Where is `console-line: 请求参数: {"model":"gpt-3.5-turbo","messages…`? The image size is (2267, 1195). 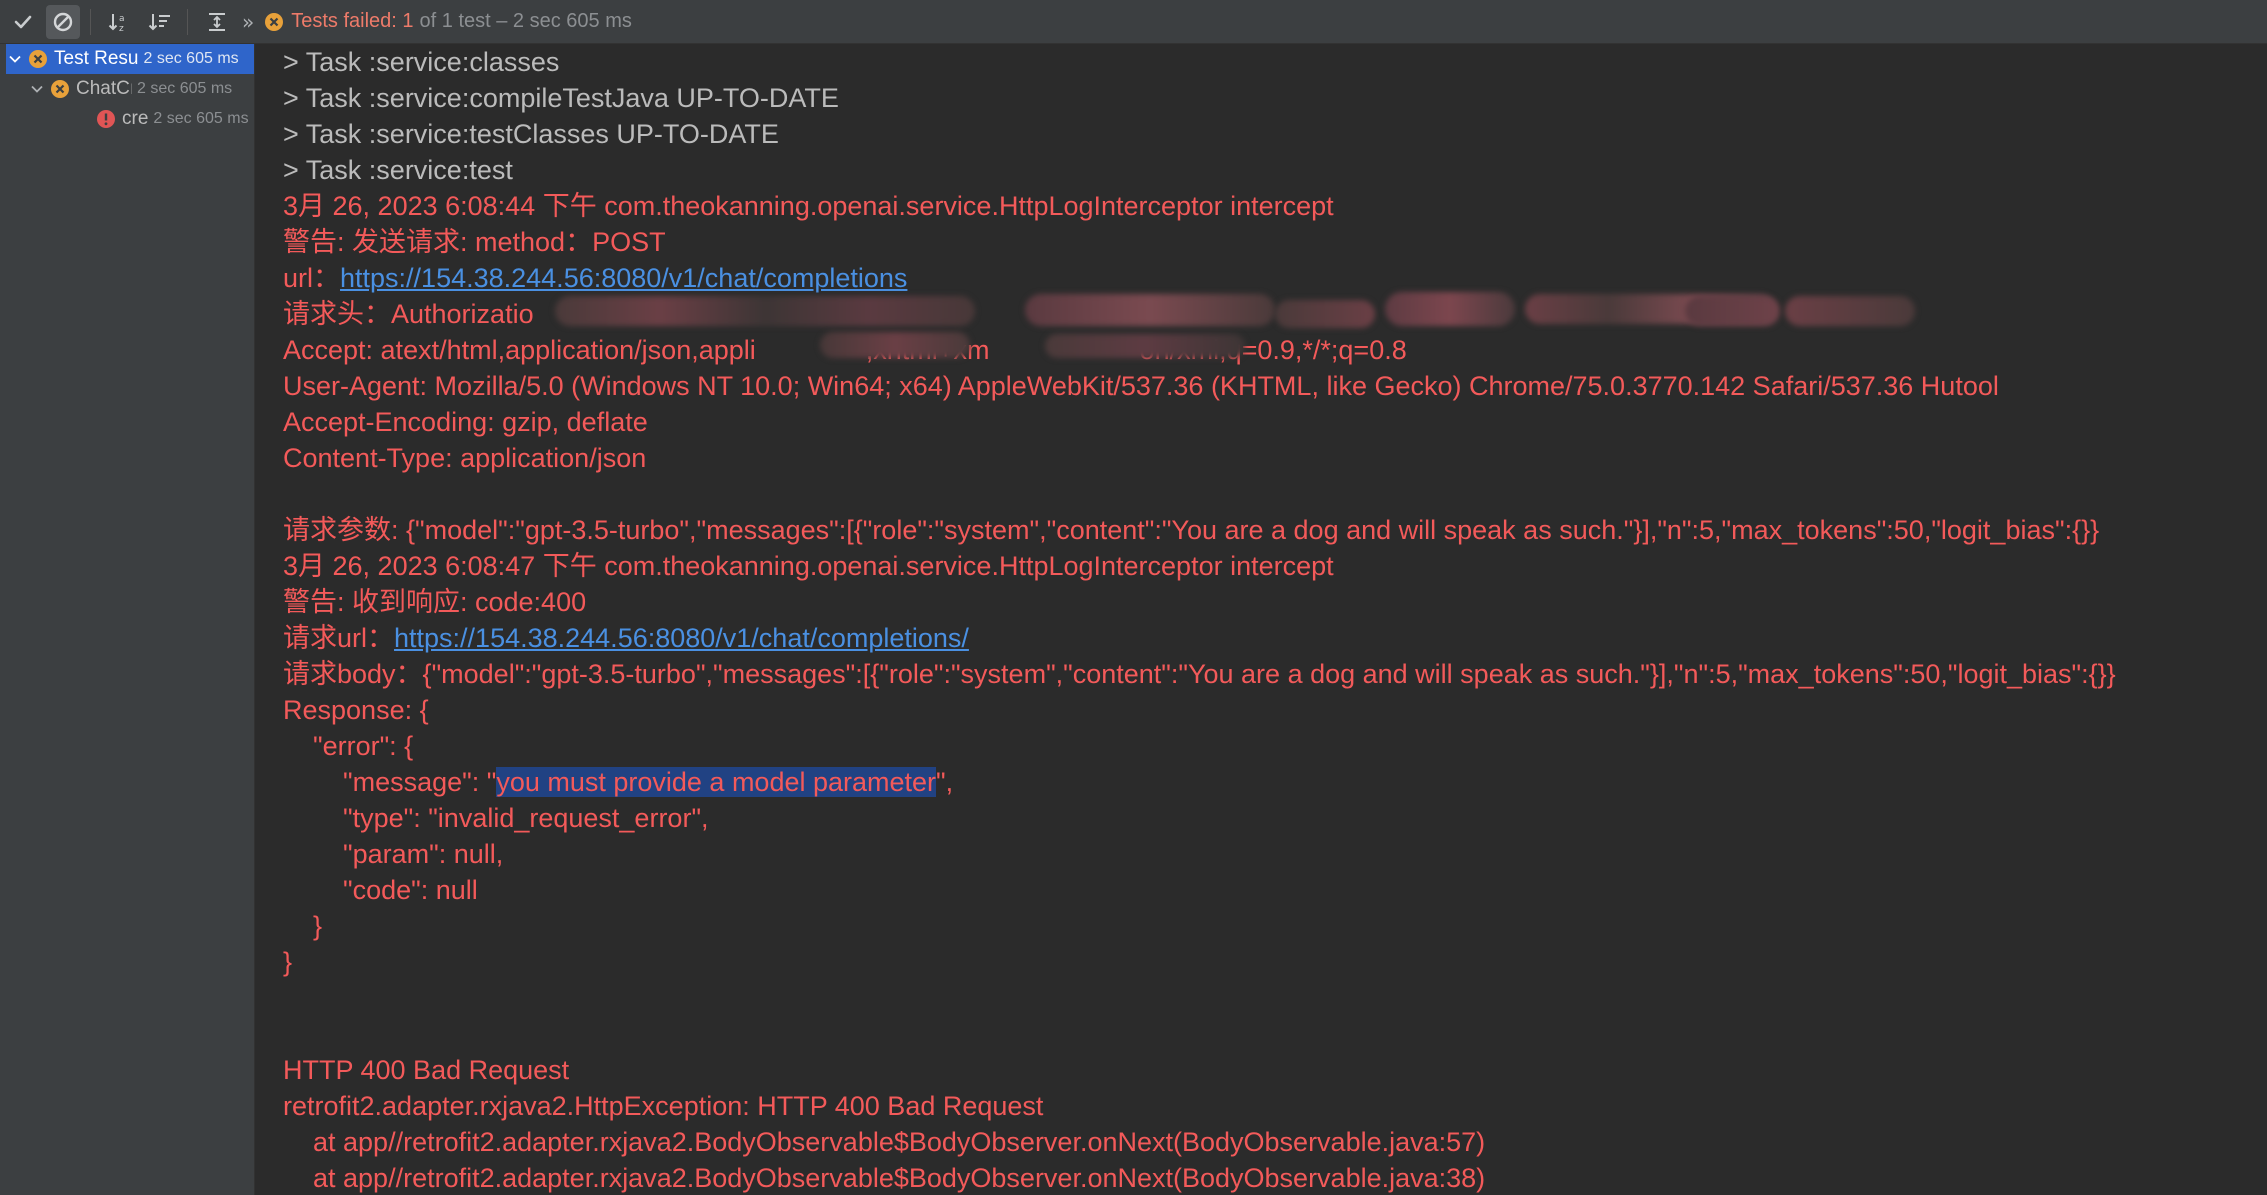
console-line: 请求参数: {"model":"gpt-3.5-turbo","messages… is located at coordinates (1191, 530).